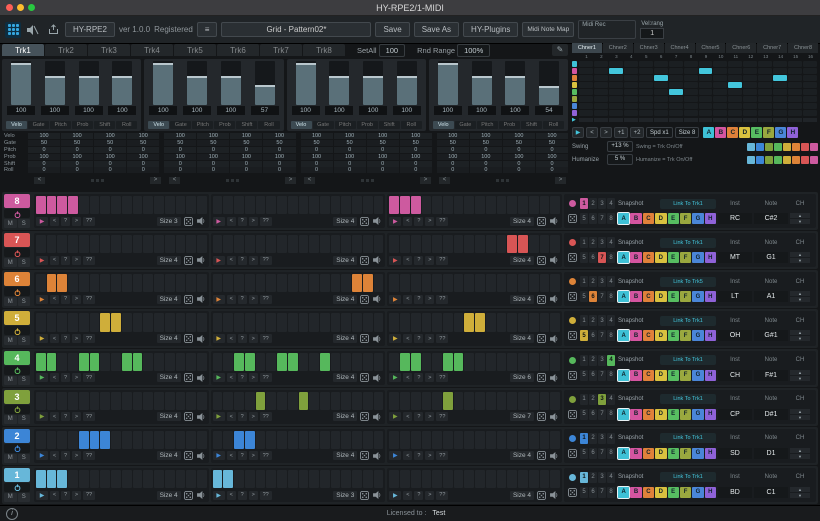 This screenshot has height=521, width=820. Describe the element at coordinates (735, 219) in the screenshot. I see `inst-value: RC` at that location.